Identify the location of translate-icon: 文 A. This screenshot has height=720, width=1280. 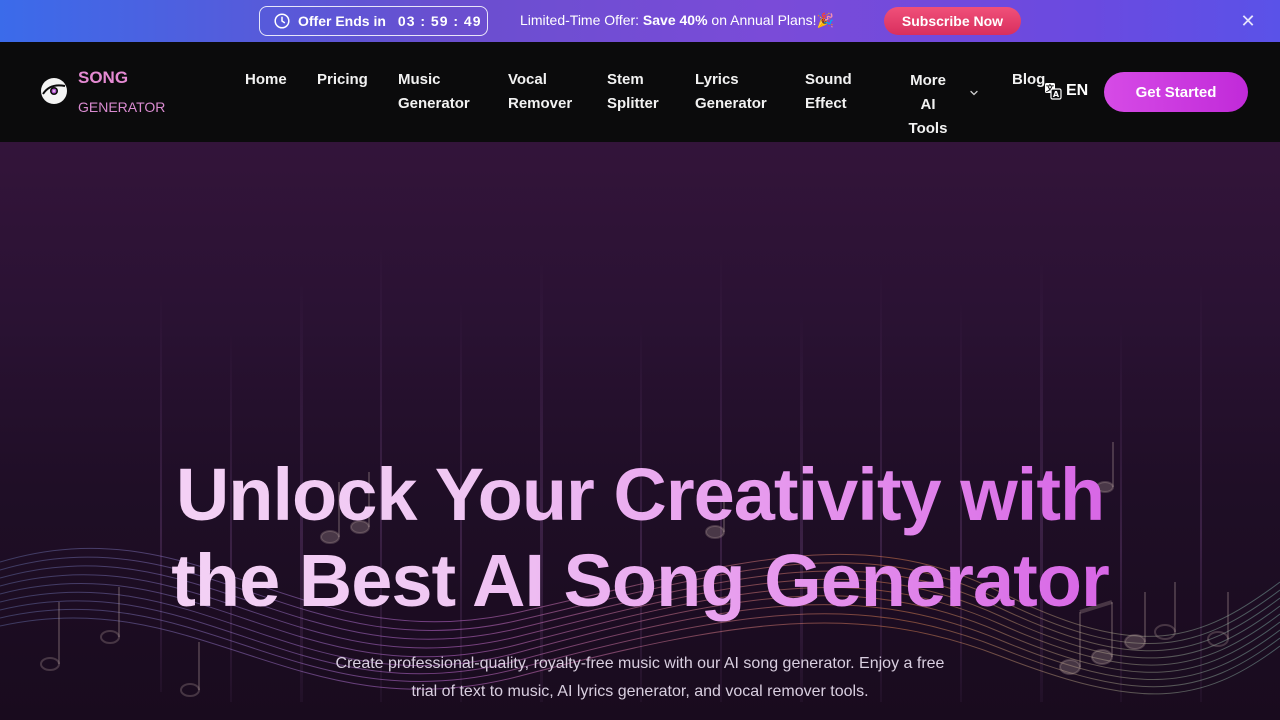
(1053, 91).